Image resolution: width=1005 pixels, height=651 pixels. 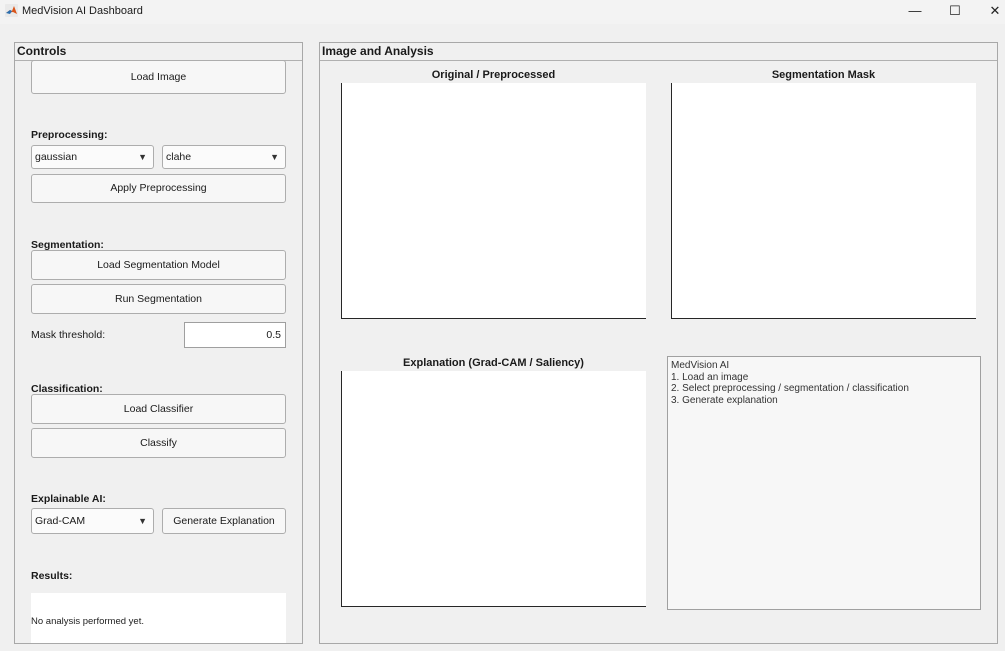 I want to click on results-box: No analysis performed yet., so click(x=158, y=618).